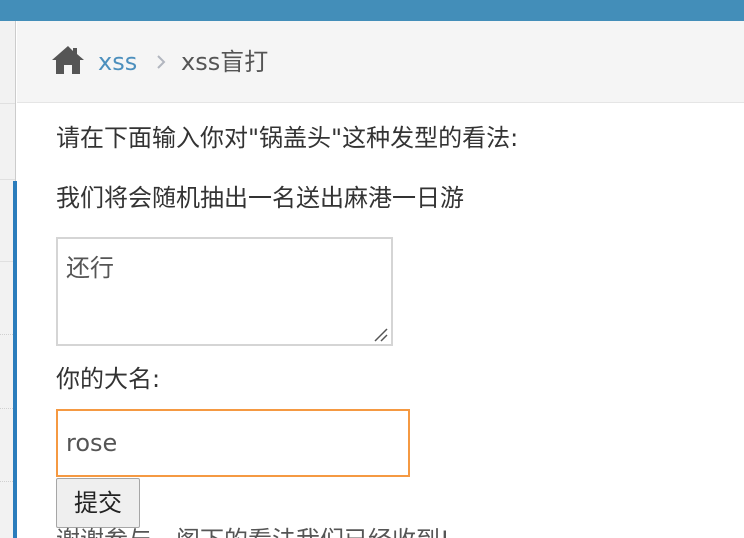 This screenshot has height=538, width=744. What do you see at coordinates (224, 291) in the screenshot?
I see `comment-textarea: 还行` at bounding box center [224, 291].